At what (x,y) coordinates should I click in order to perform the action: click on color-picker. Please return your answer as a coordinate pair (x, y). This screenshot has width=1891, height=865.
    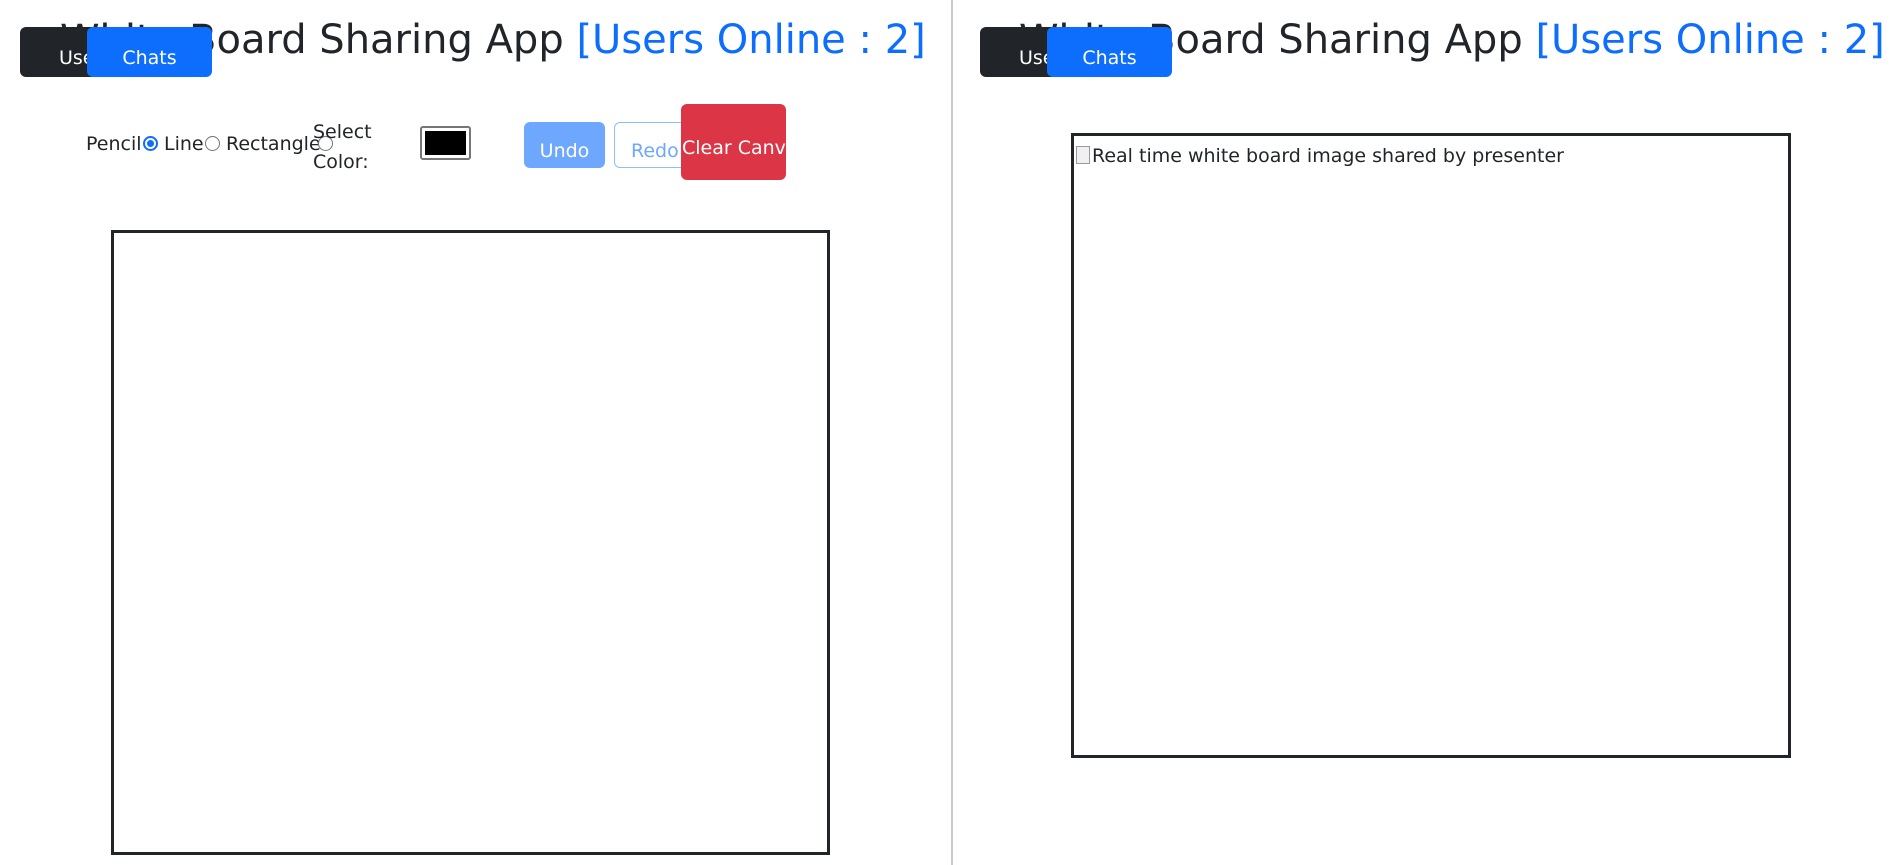
    Looking at the image, I should click on (445, 143).